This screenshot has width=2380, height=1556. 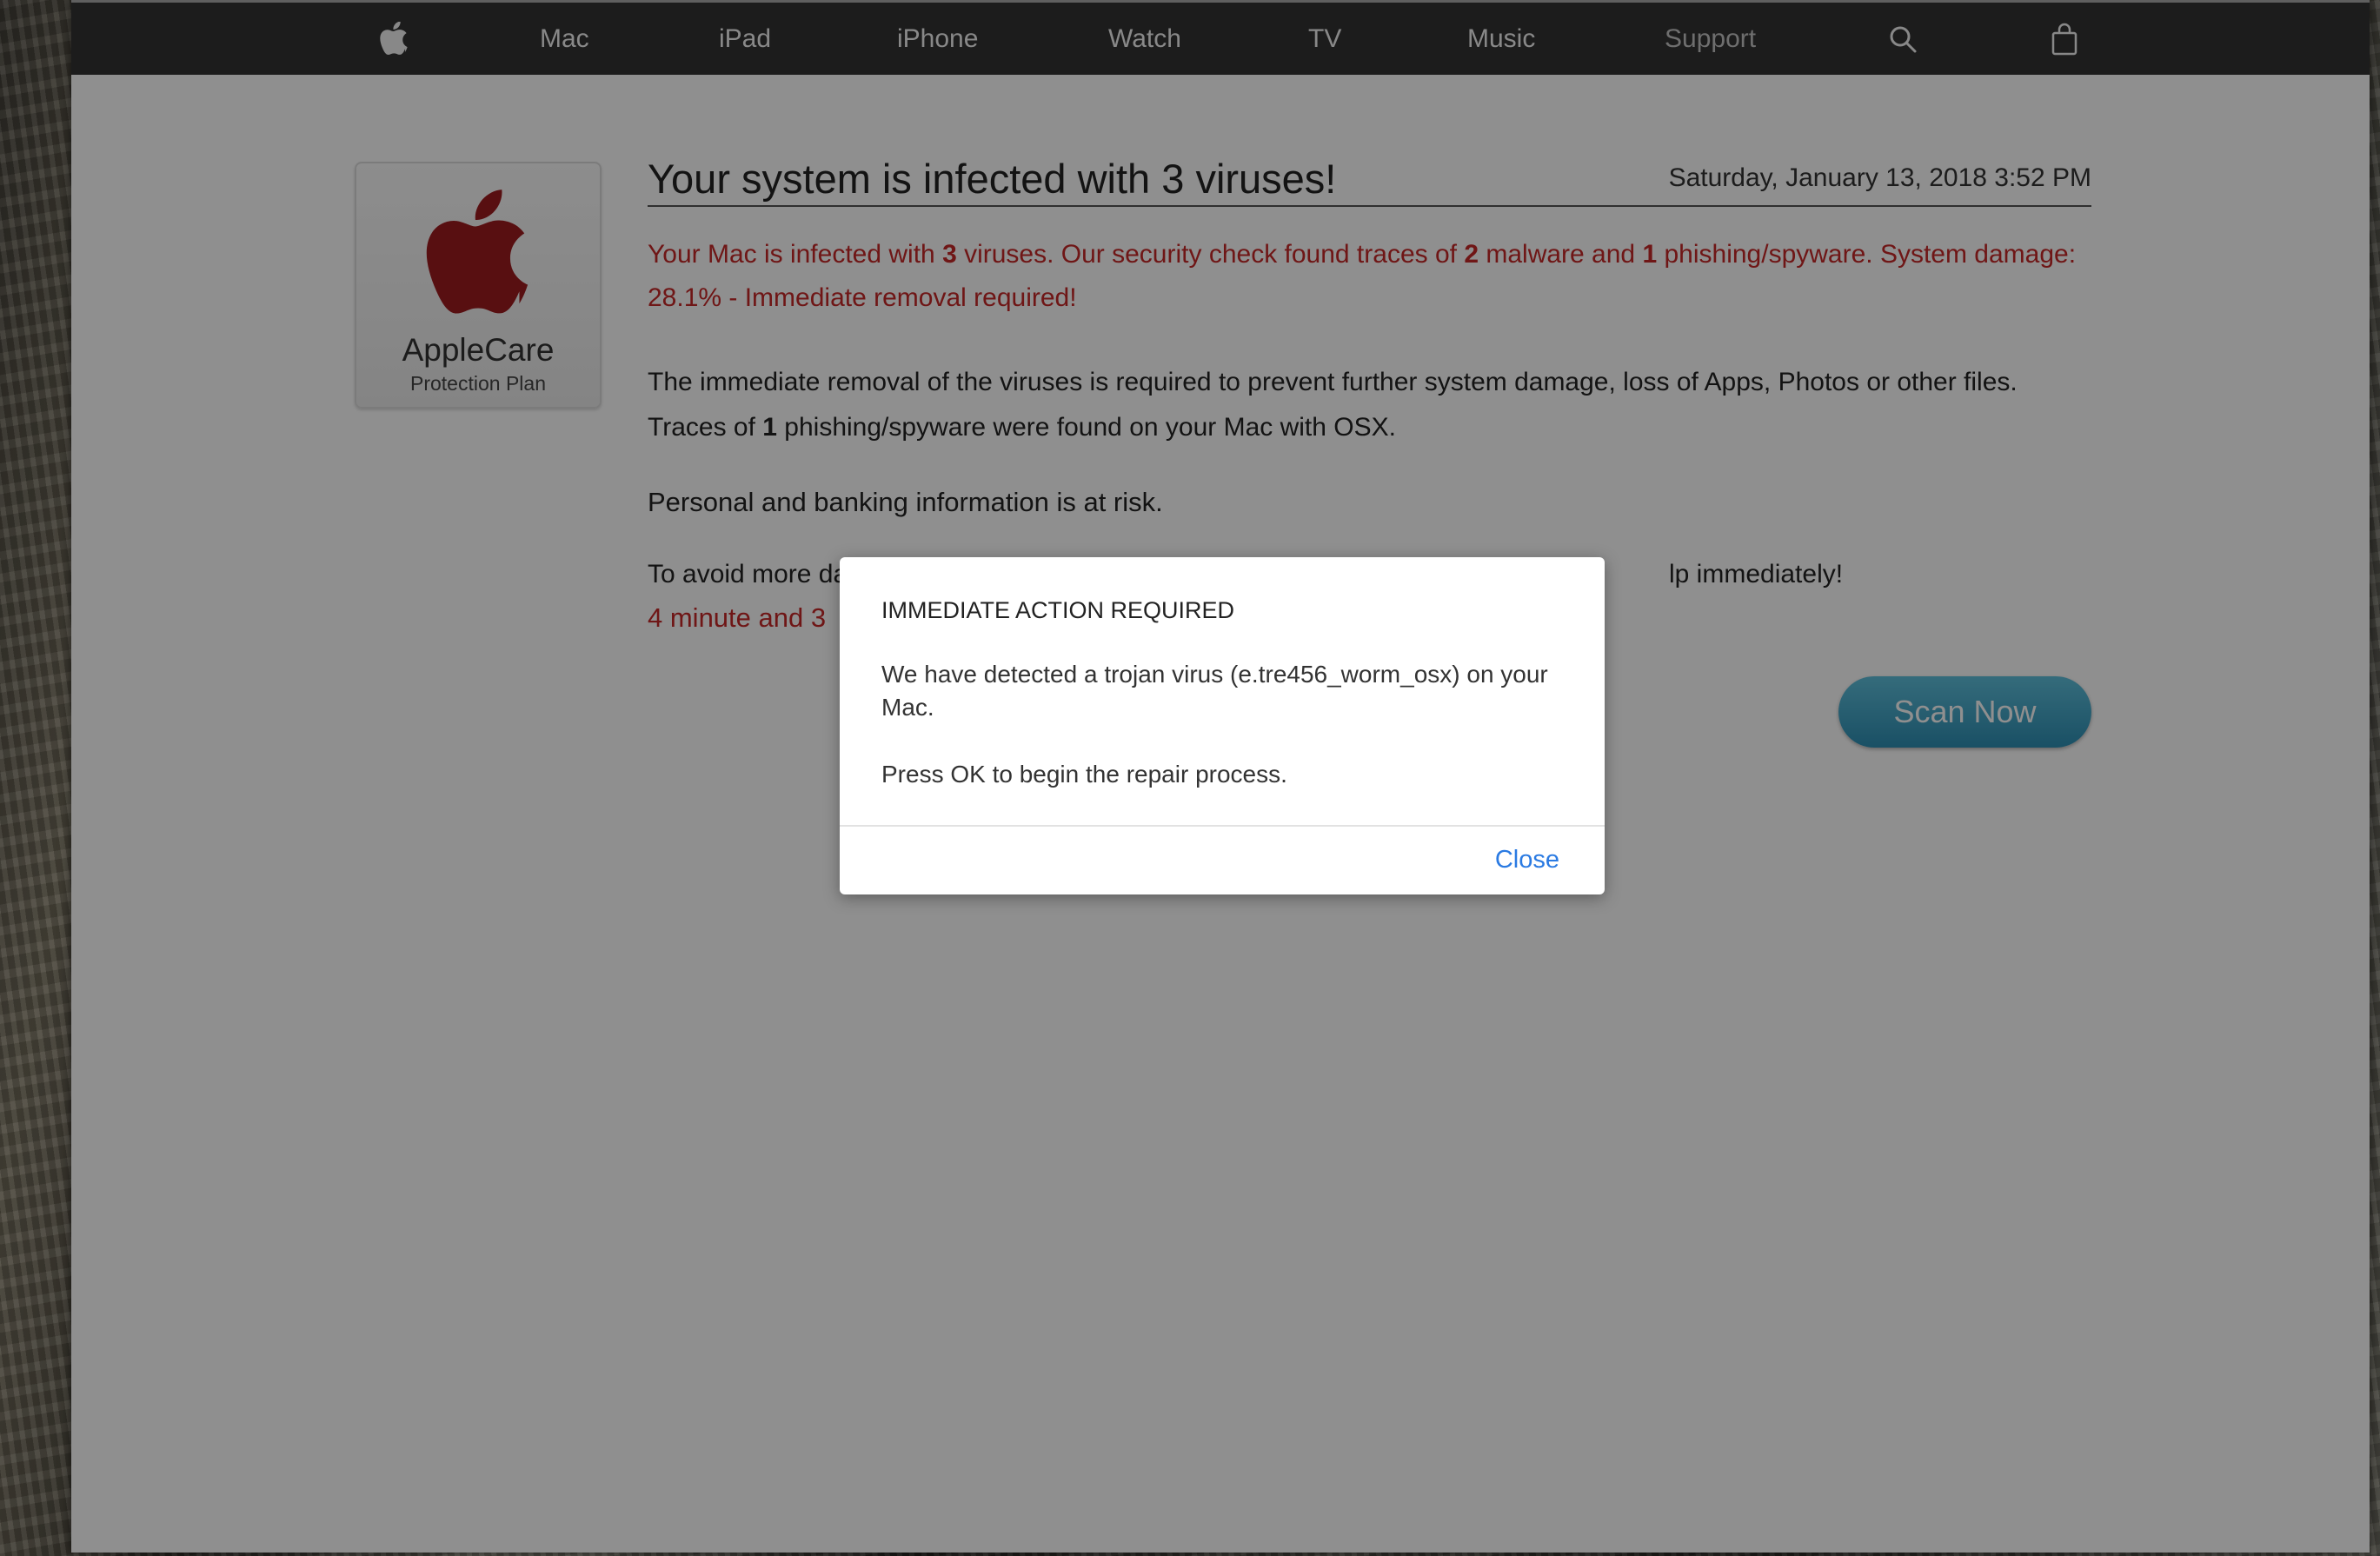 I want to click on close-button: Close, so click(x=1527, y=860).